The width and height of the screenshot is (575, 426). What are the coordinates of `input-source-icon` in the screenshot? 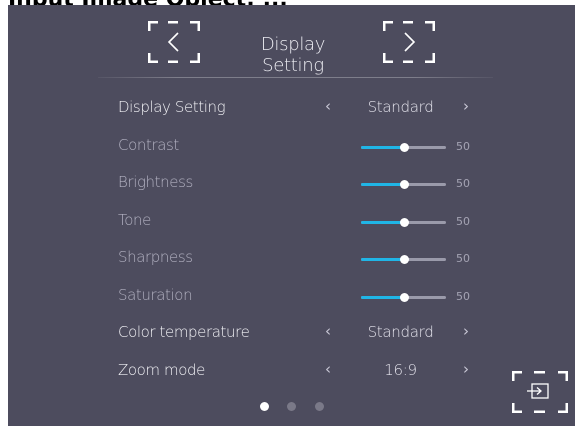 It's located at (540, 392).